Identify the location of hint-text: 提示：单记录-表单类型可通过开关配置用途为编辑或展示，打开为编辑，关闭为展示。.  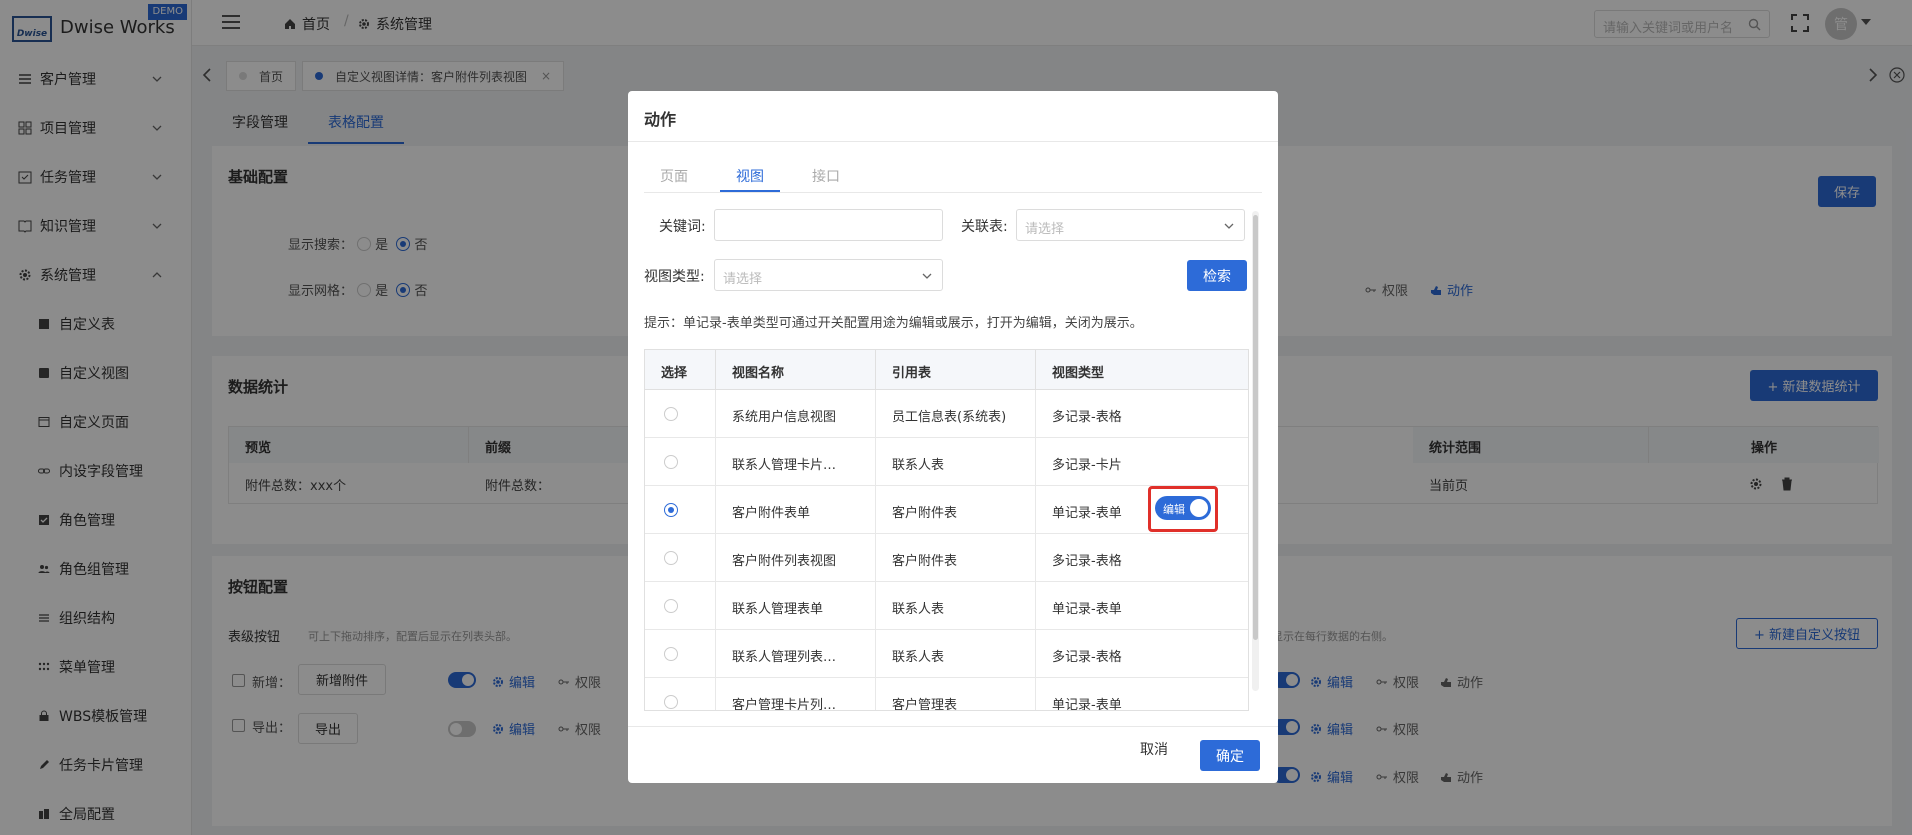
(893, 323).